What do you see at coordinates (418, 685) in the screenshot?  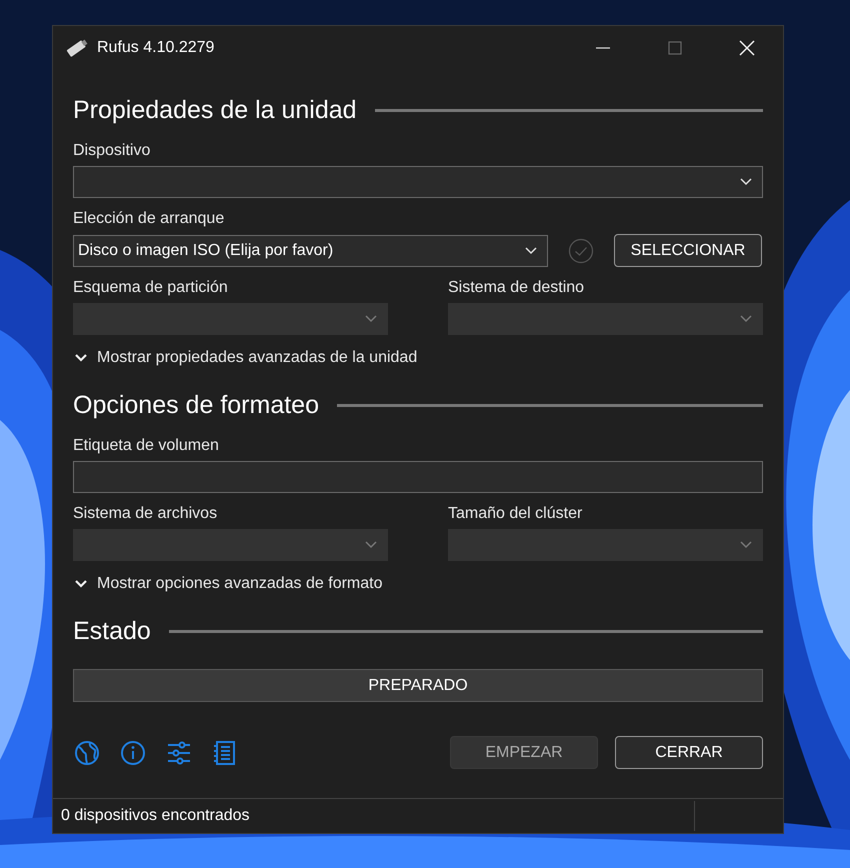 I see `status-text: PREPARADO` at bounding box center [418, 685].